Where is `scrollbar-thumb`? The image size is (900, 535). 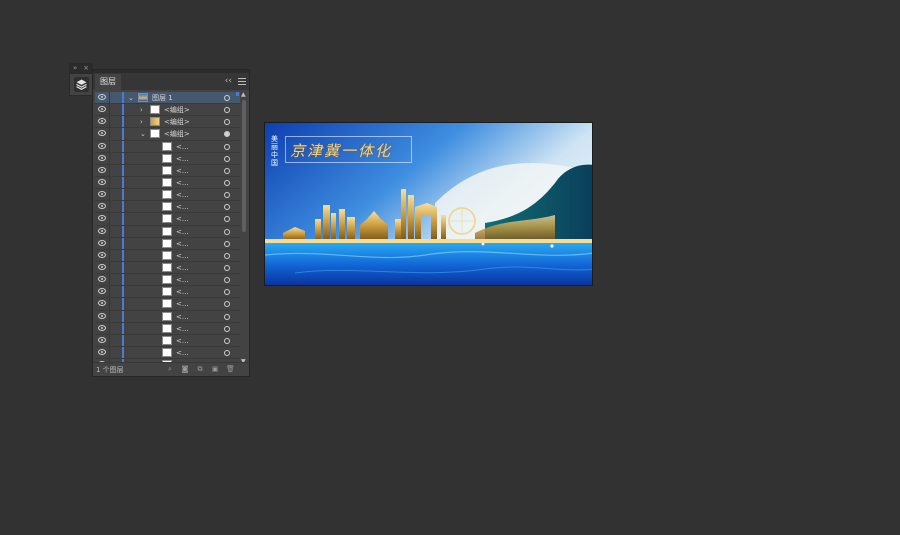
scrollbar-thumb is located at coordinates (244, 166).